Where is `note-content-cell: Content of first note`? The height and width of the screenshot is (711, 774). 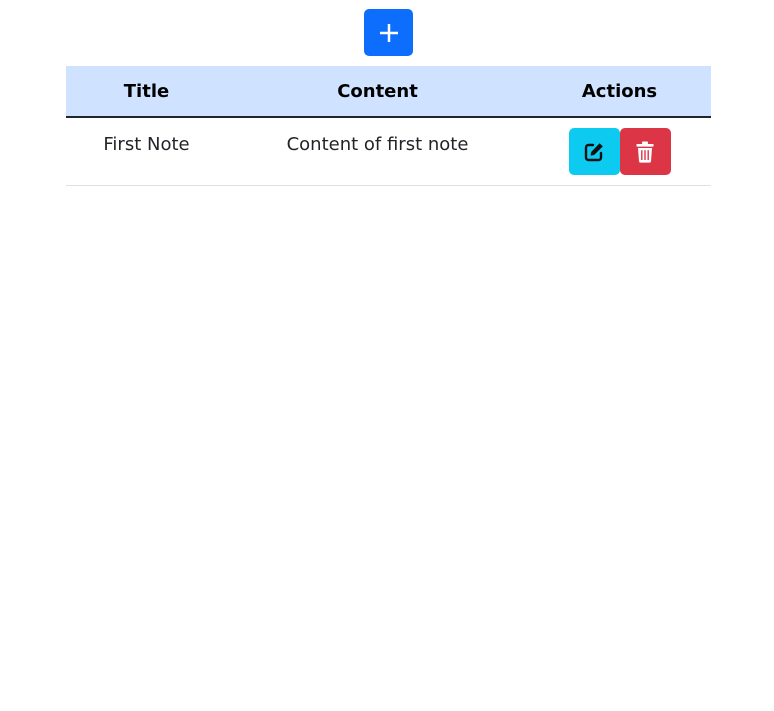 note-content-cell: Content of first note is located at coordinates (377, 151).